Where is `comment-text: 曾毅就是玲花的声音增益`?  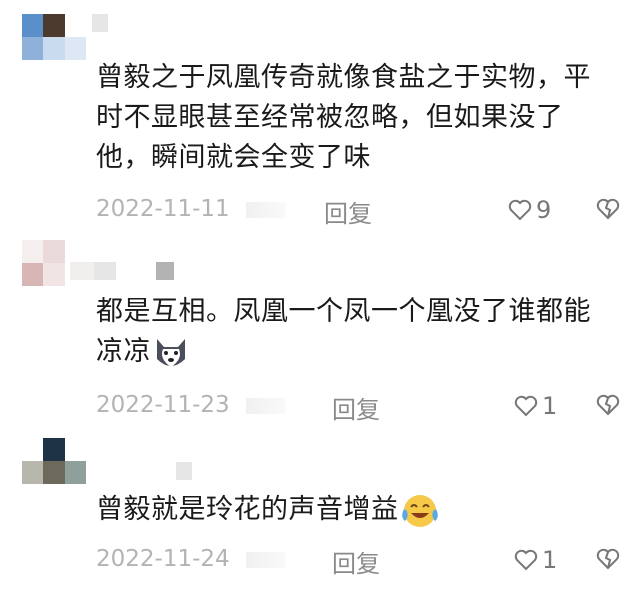 comment-text: 曾毅就是玲花的声音增益 is located at coordinates (356, 510).